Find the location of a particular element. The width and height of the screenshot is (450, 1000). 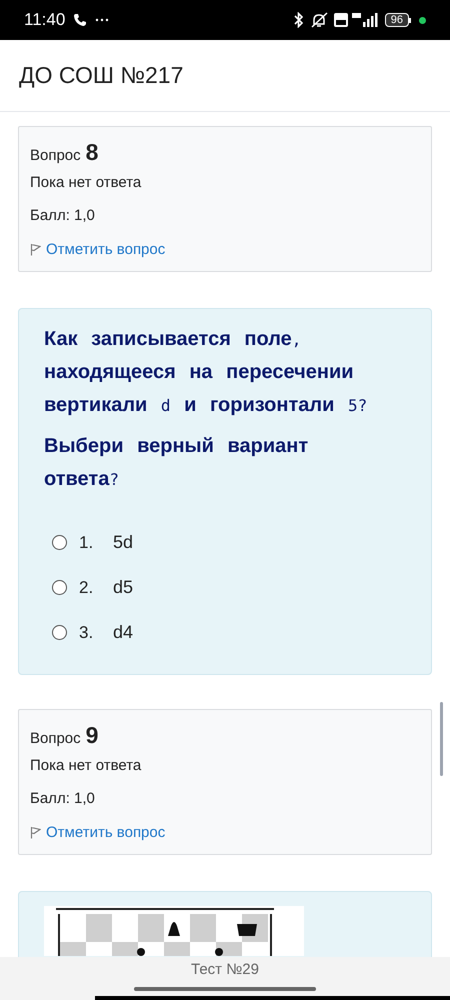

option-text: 5d is located at coordinates (123, 542).